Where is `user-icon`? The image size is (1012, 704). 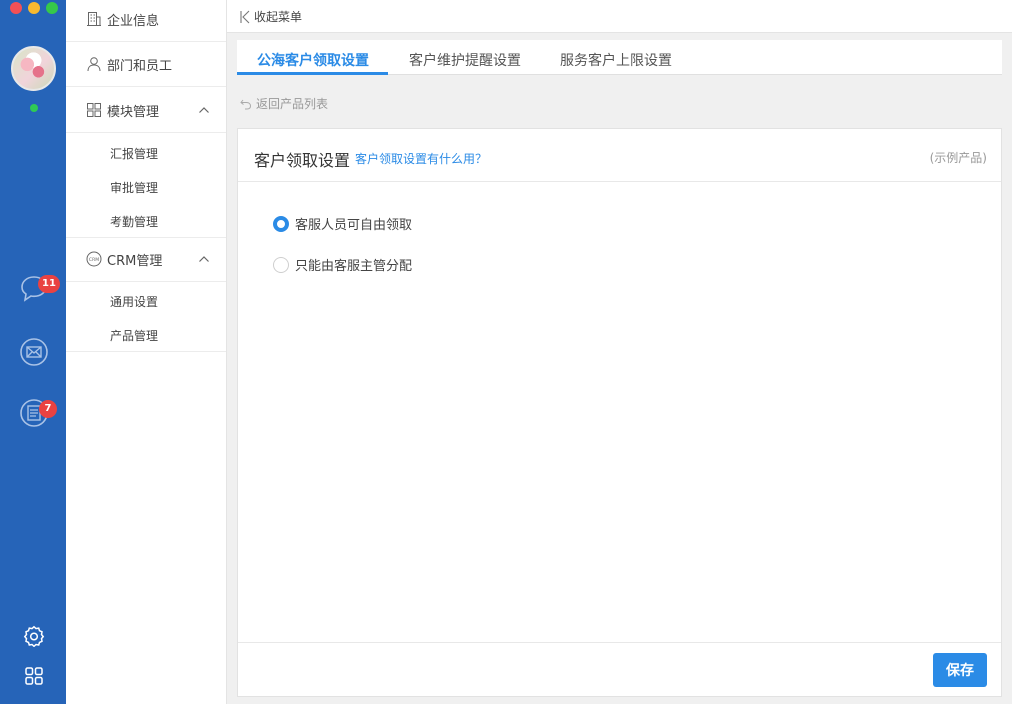 user-icon is located at coordinates (94, 64).